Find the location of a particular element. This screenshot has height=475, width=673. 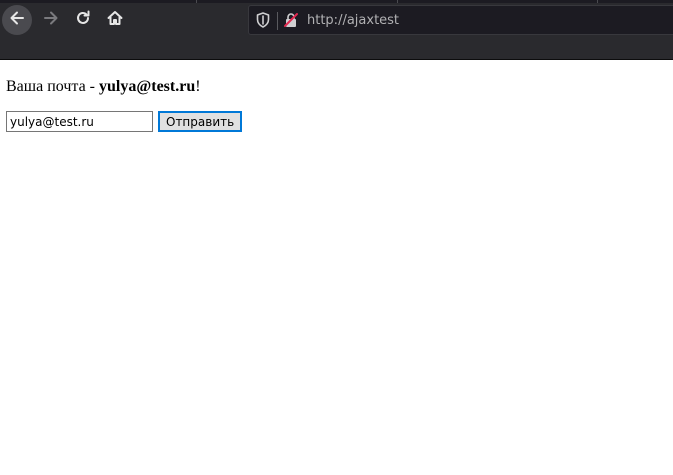

forward-button is located at coordinates (51, 20).